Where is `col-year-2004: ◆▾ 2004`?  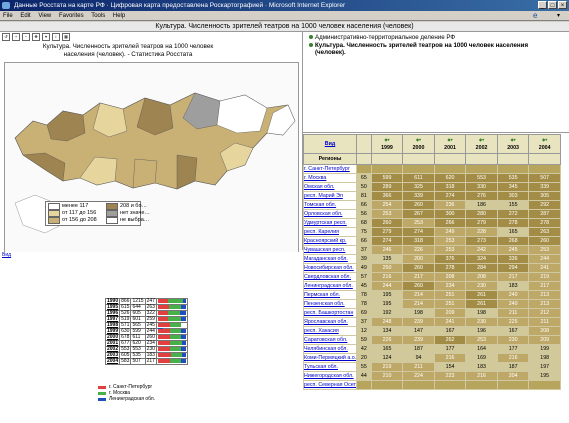
col-year-2004: ◆▾ 2004 is located at coordinates (544, 144).